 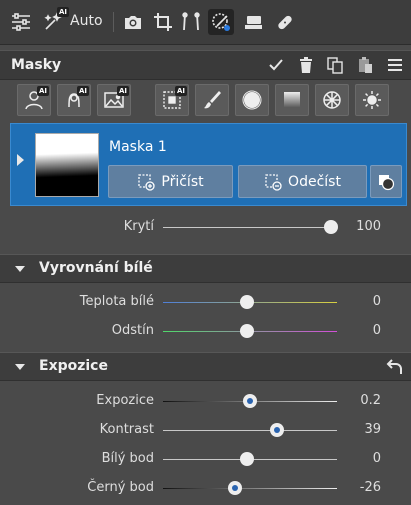 I want to click on white-point-value: 0, so click(x=377, y=458).